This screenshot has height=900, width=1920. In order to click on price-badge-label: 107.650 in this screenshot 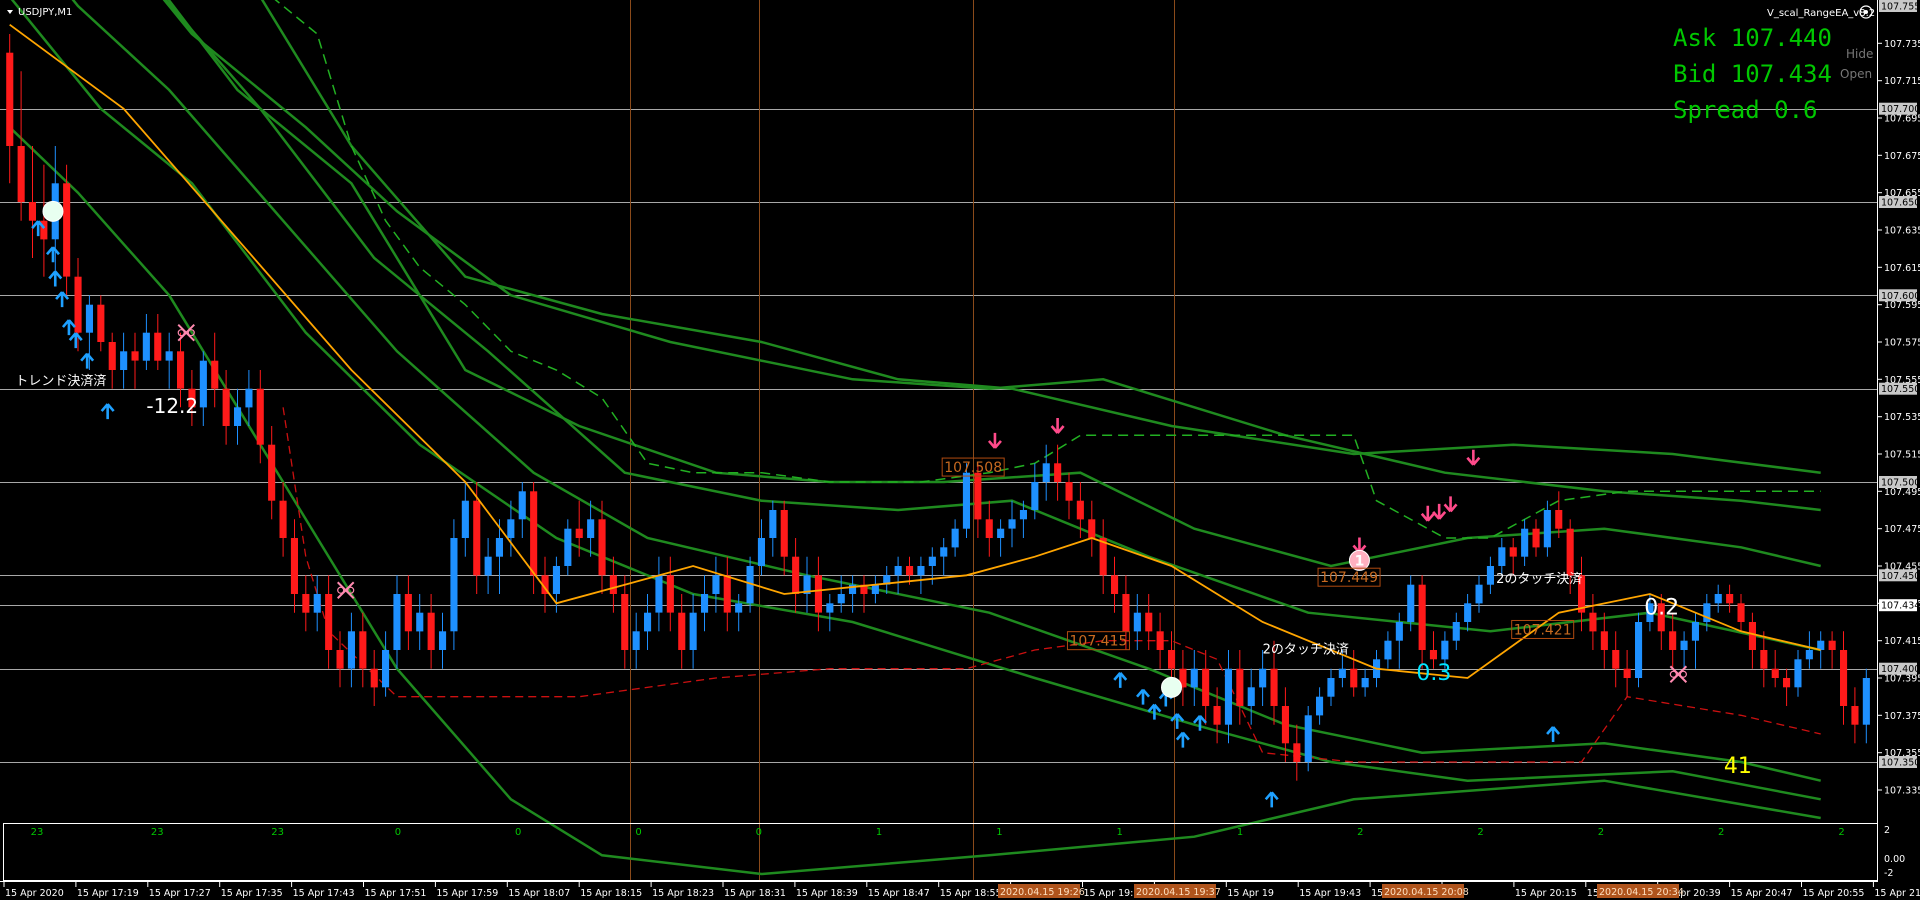, I will do `click(1900, 203)`.